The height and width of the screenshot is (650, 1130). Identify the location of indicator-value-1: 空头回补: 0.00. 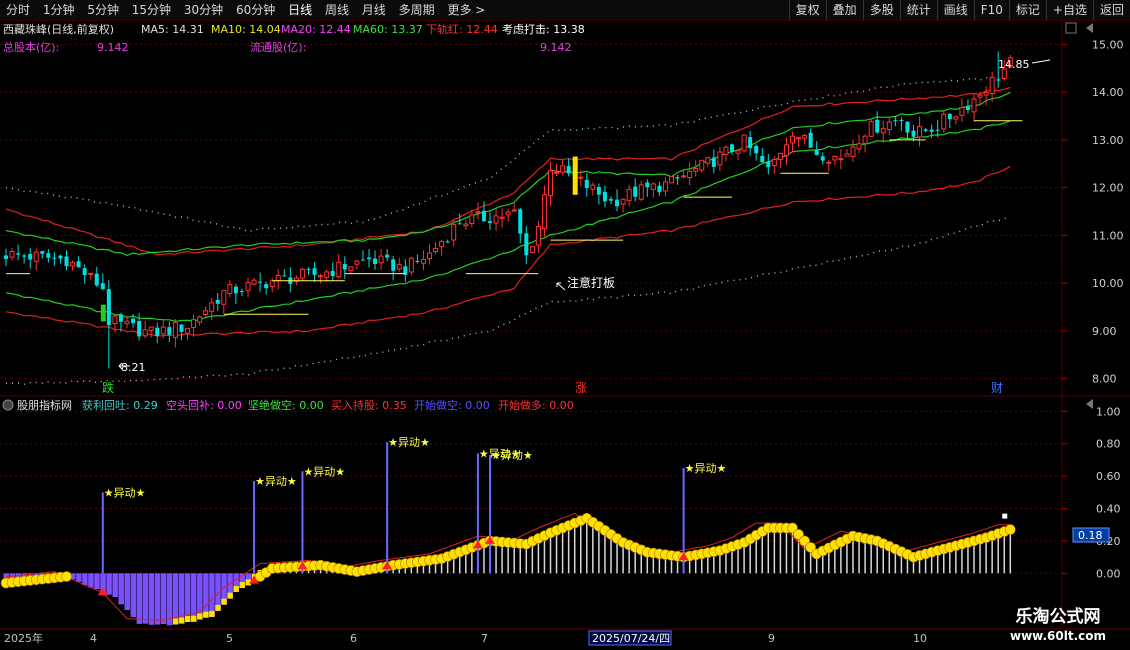
(204, 405).